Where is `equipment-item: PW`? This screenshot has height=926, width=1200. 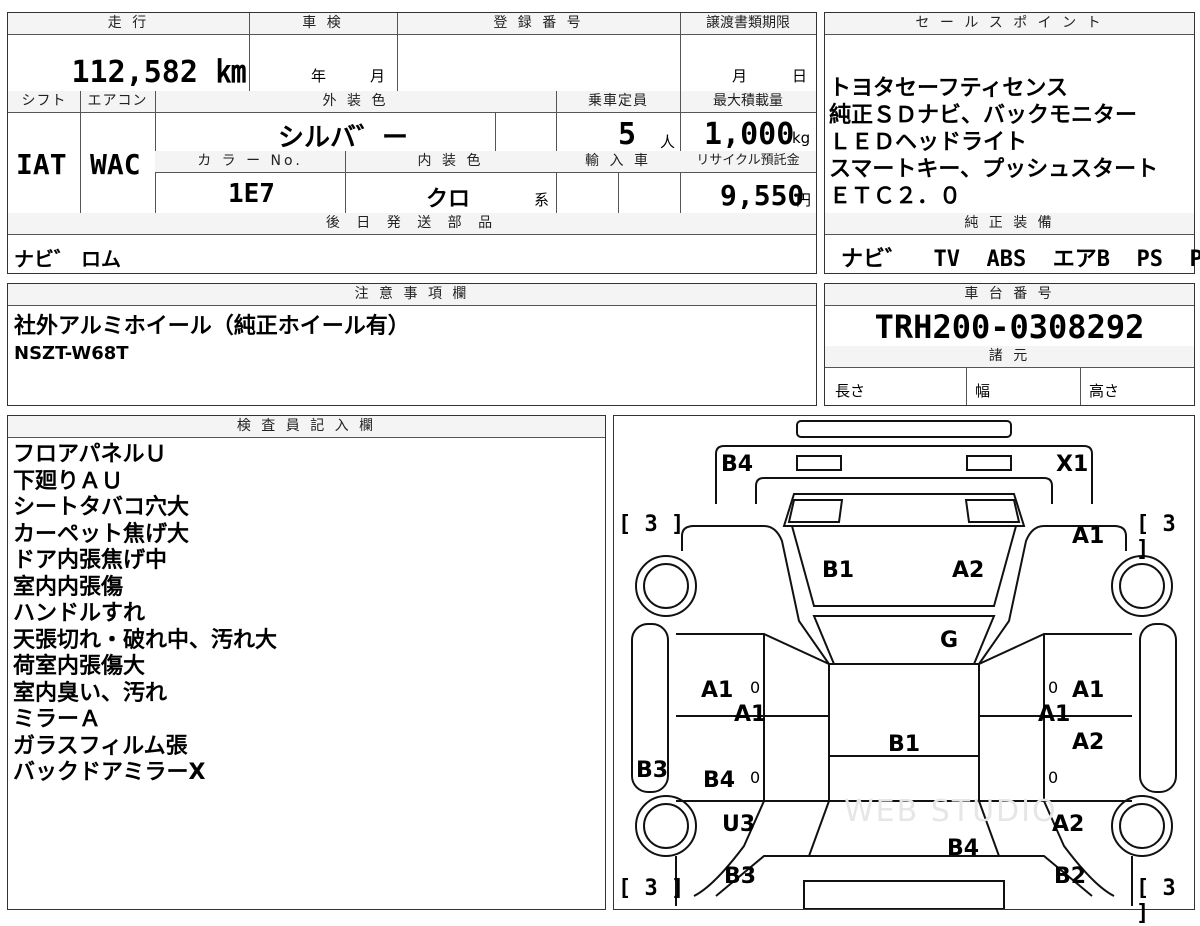 equipment-item: PW is located at coordinates (1194, 259).